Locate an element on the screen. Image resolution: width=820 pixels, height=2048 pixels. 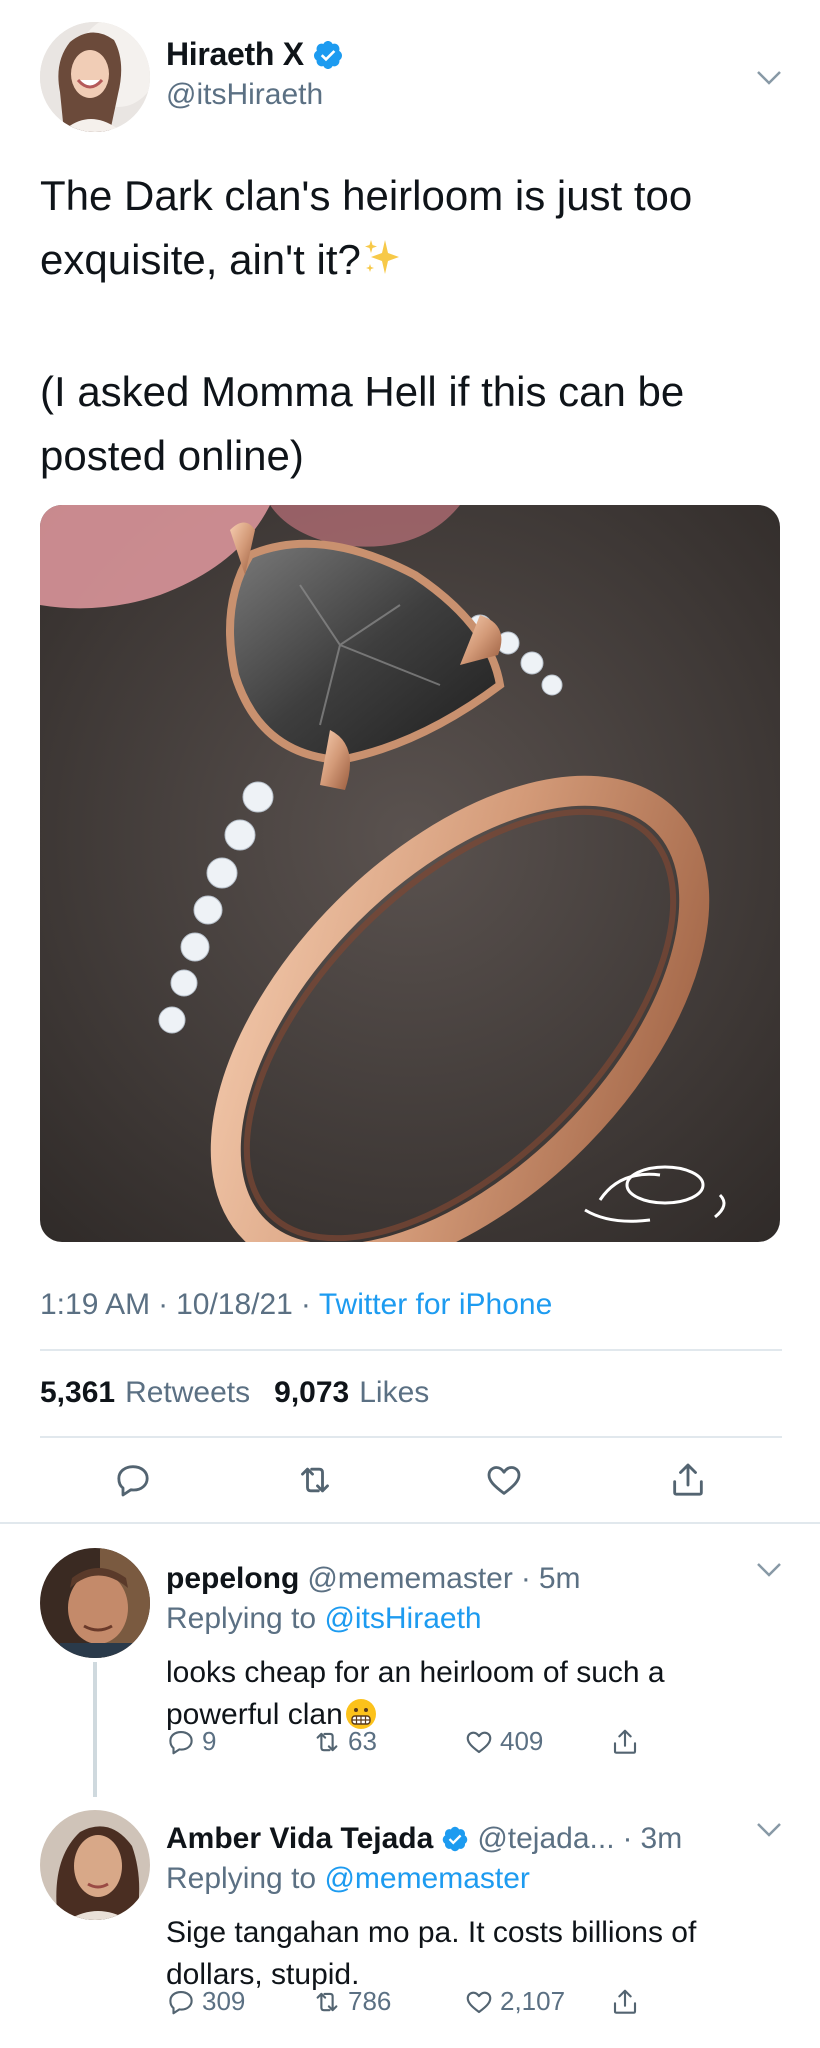
like-count: 2,107 is located at coordinates (533, 2001).